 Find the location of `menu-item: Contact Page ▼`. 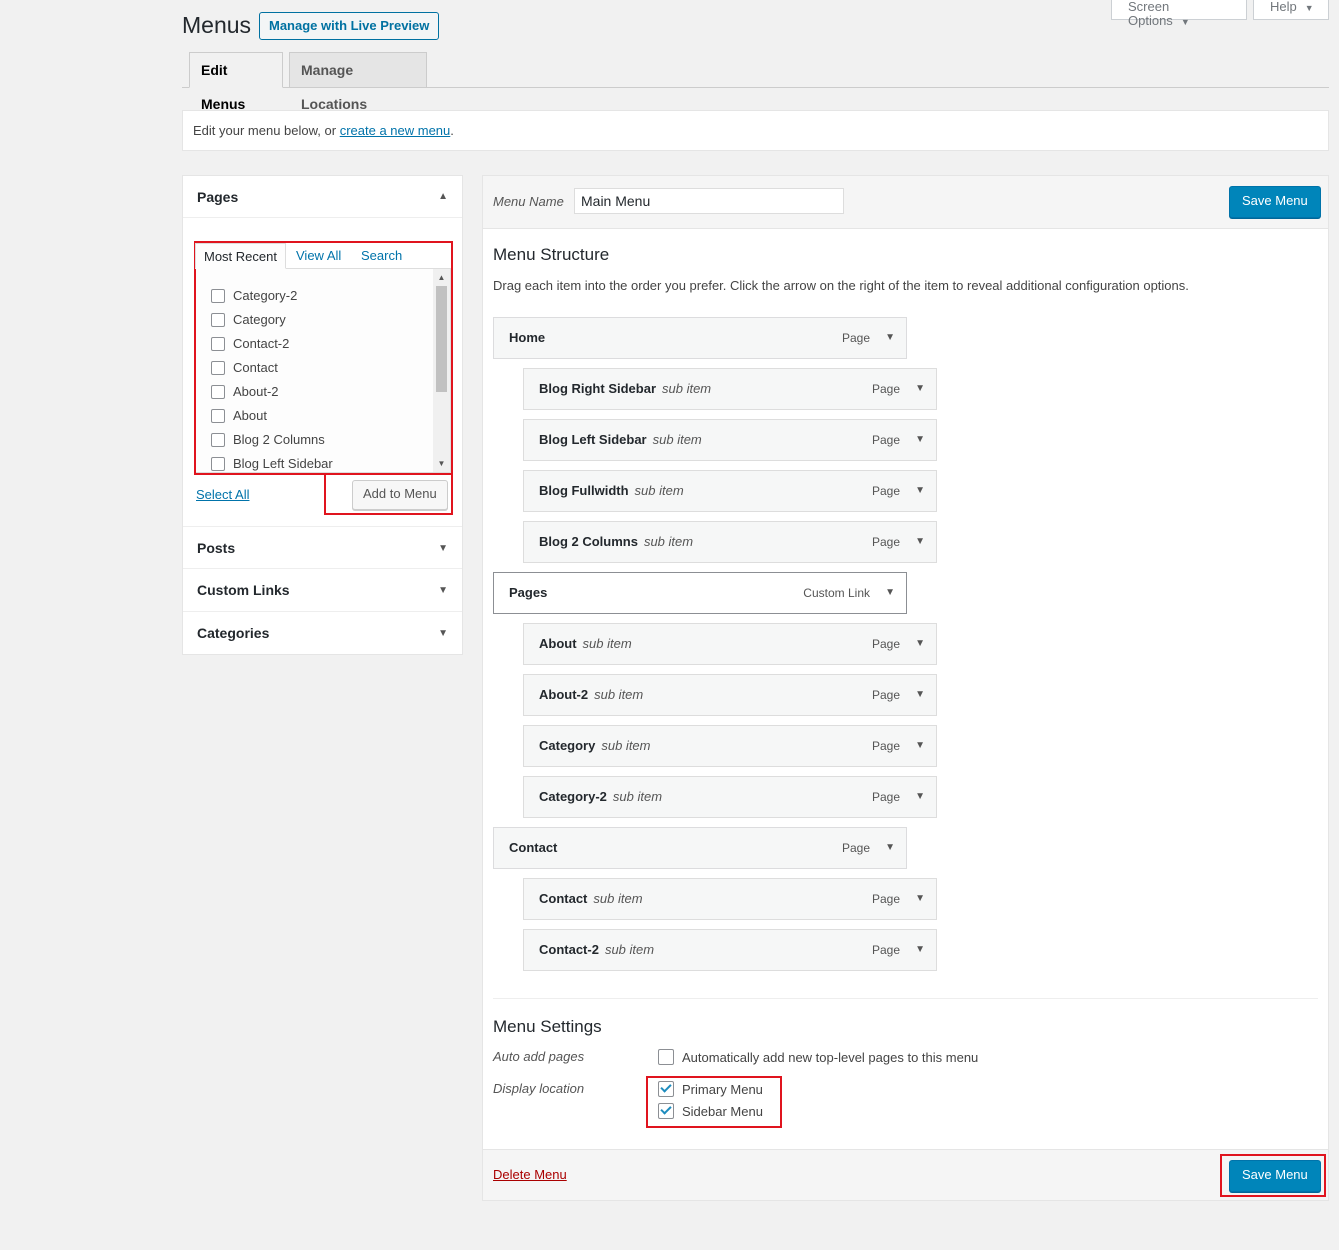

menu-item: Contact Page ▼ is located at coordinates (700, 848).